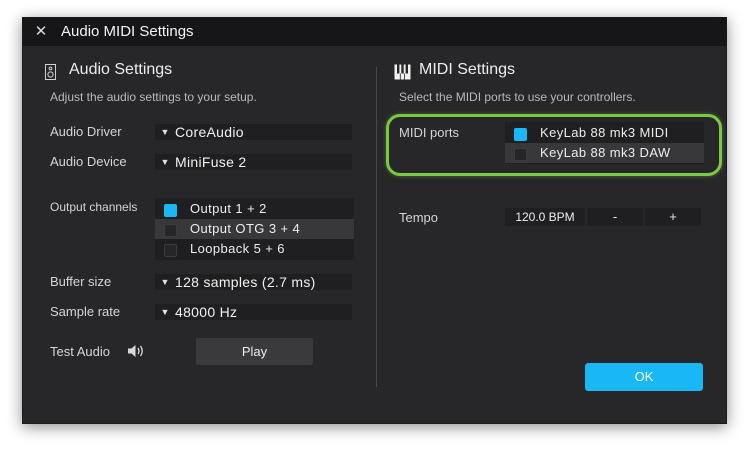 The height and width of the screenshot is (449, 748). Describe the element at coordinates (206, 312) in the screenshot. I see `sample-rate-value: 48000 Hz` at that location.